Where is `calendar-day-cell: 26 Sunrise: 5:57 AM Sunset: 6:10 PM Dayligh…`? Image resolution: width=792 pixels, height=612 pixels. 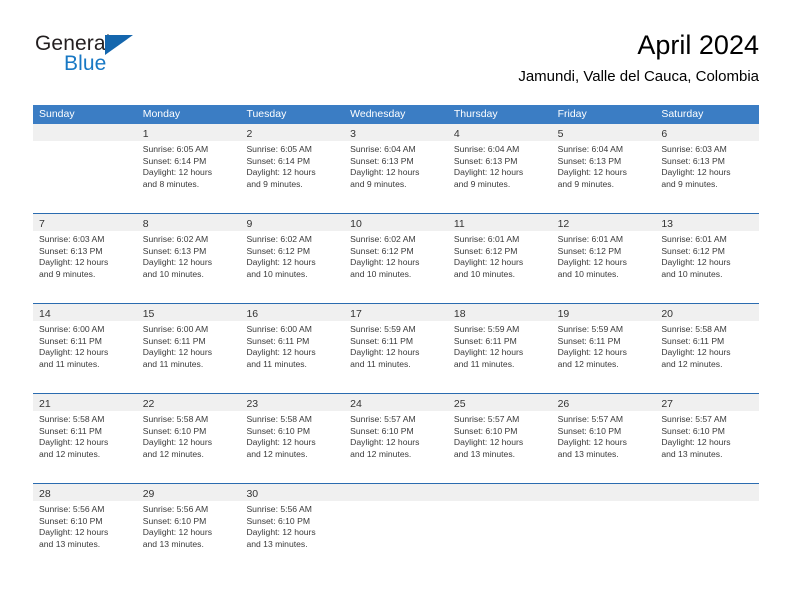 calendar-day-cell: 26 Sunrise: 5:57 AM Sunset: 6:10 PM Dayligh… is located at coordinates (603, 438).